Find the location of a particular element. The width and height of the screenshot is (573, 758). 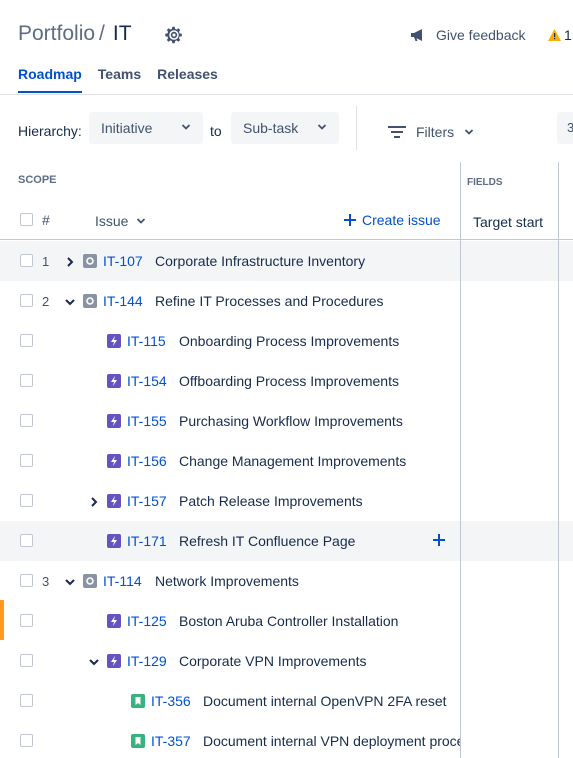

table-row: IT-156 Change Management Improvements is located at coordinates (286, 461).